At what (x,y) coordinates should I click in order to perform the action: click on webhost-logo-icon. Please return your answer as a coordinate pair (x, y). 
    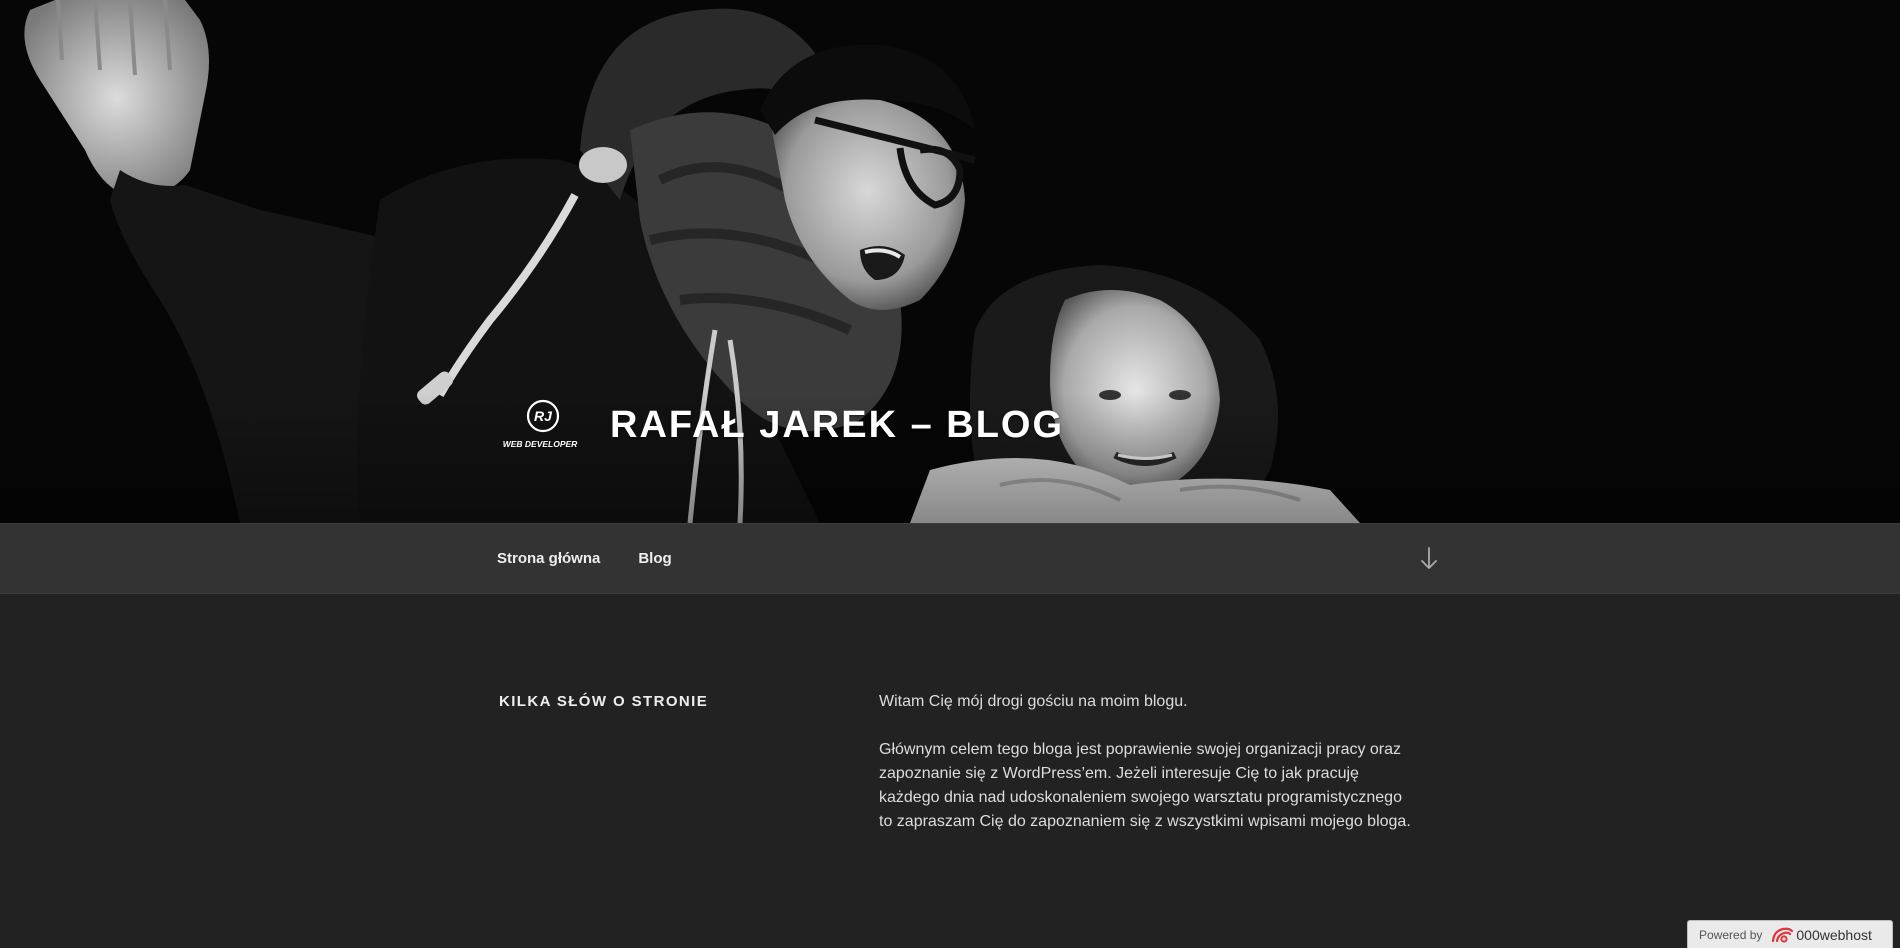
    Looking at the image, I should click on (1783, 935).